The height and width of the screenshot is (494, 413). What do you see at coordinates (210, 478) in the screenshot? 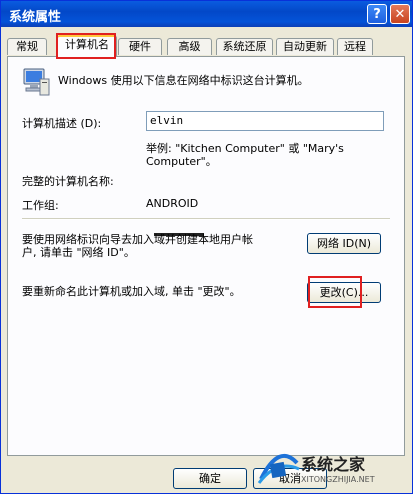
I see `ok-button: 确定` at bounding box center [210, 478].